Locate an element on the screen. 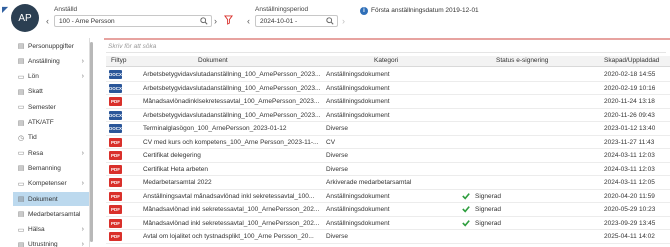 Image resolution: width=670 pixels, height=247 pixels. collapse-arrow-icon: ◤ is located at coordinates (6, 10).